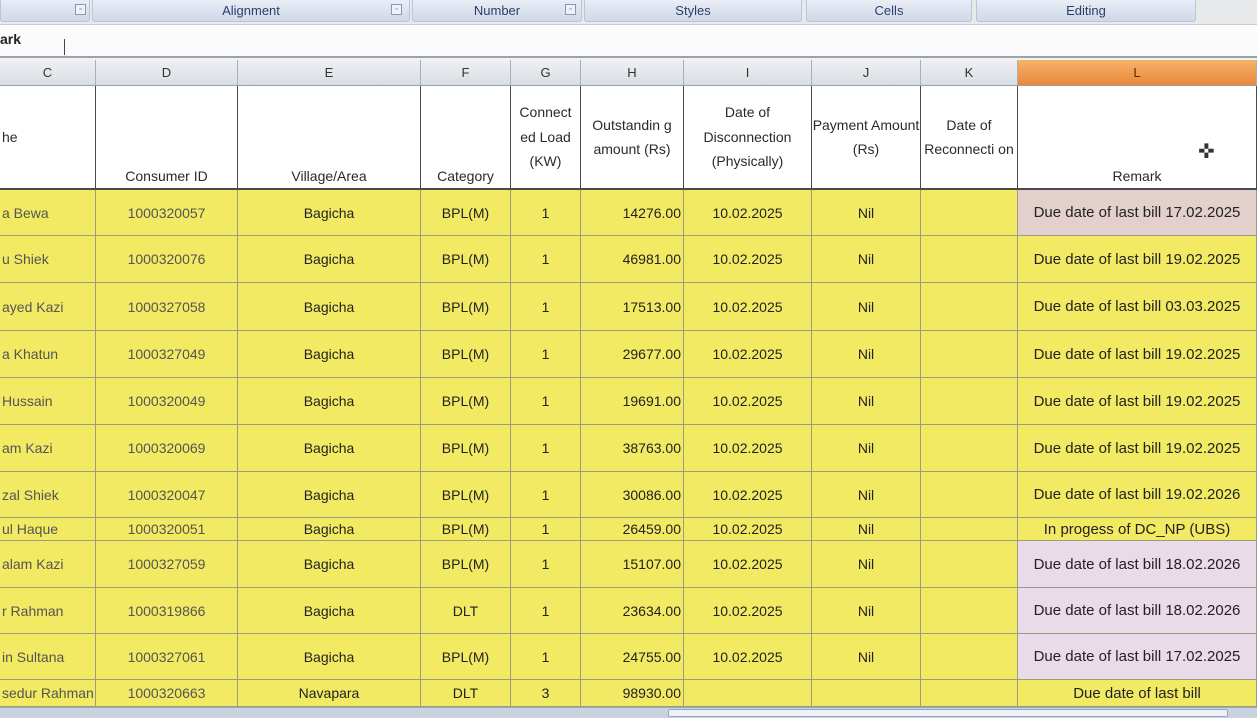 This screenshot has width=1257, height=718. I want to click on cell-amount-row-1: 14276.00, so click(632, 213).